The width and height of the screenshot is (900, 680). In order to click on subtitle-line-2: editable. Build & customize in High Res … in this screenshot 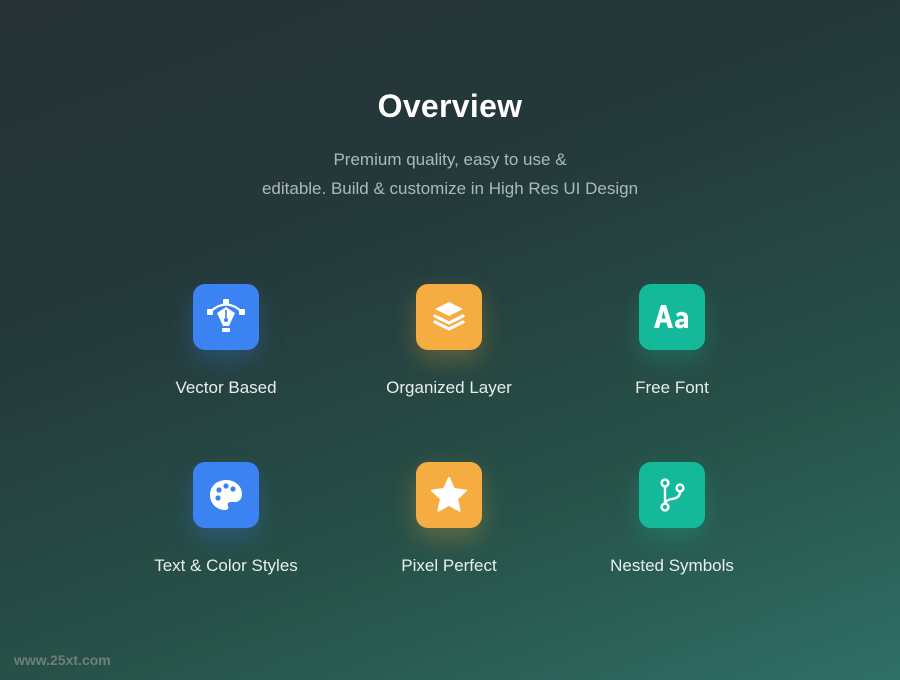, I will do `click(450, 188)`.